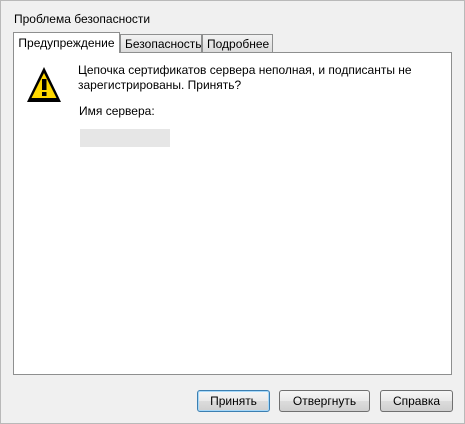 This screenshot has width=465, height=424. Describe the element at coordinates (44, 84) in the screenshot. I see `warning-triangle-icon` at that location.